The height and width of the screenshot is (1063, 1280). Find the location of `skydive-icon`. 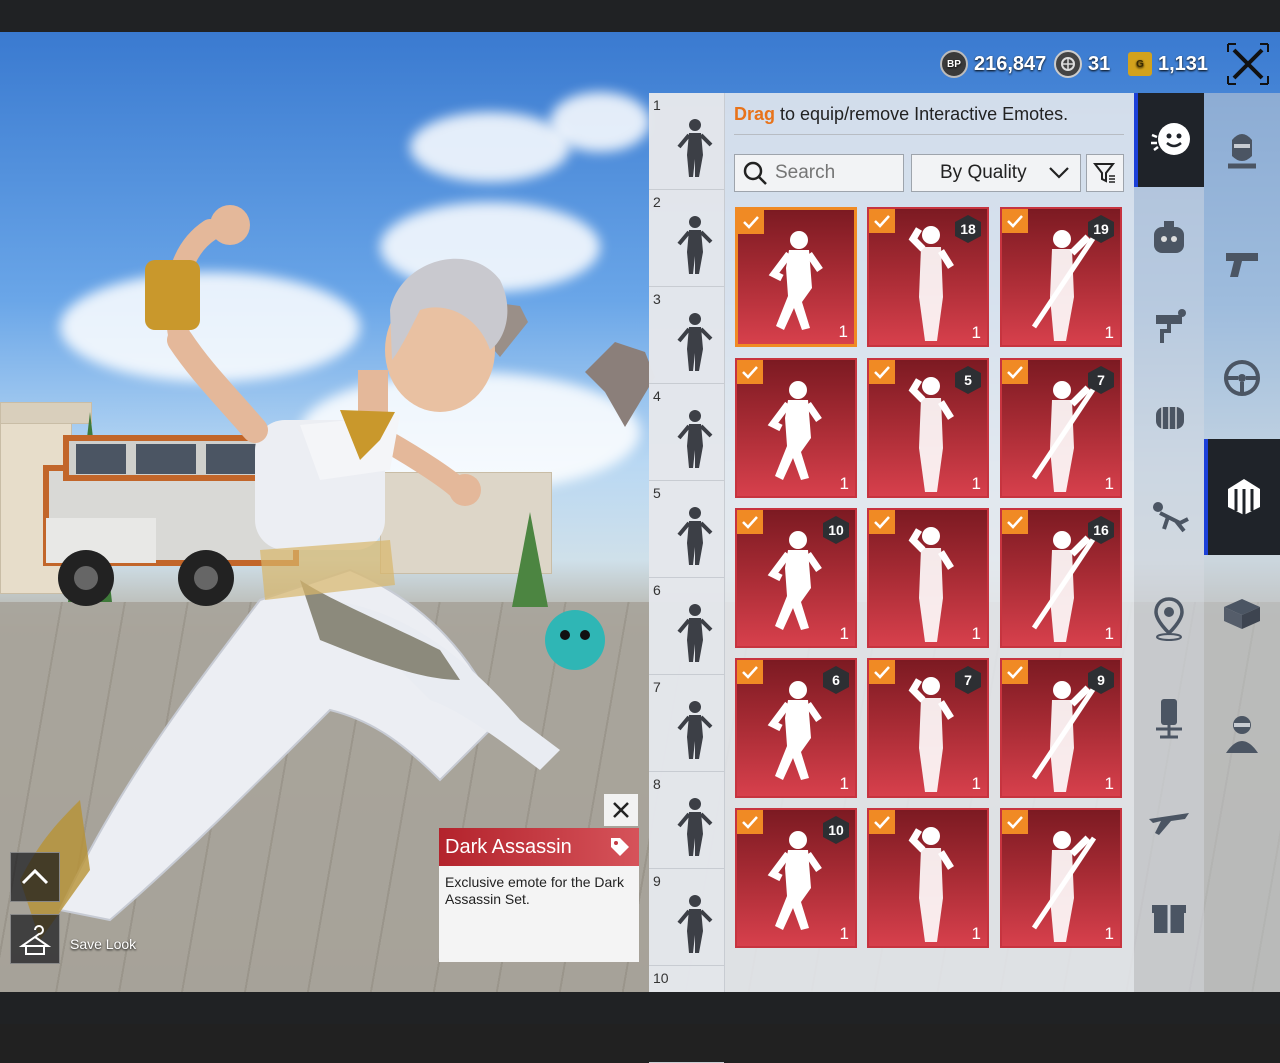

skydive-icon is located at coordinates (1171, 517).